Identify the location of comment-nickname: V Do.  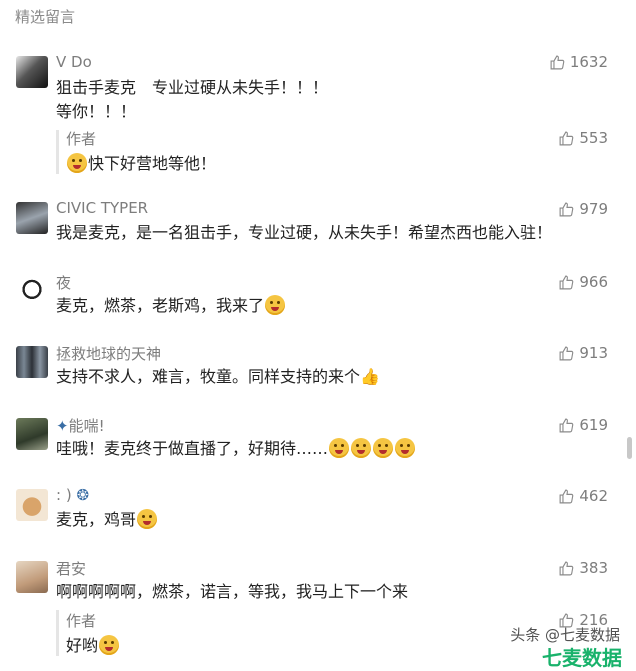
(74, 62).